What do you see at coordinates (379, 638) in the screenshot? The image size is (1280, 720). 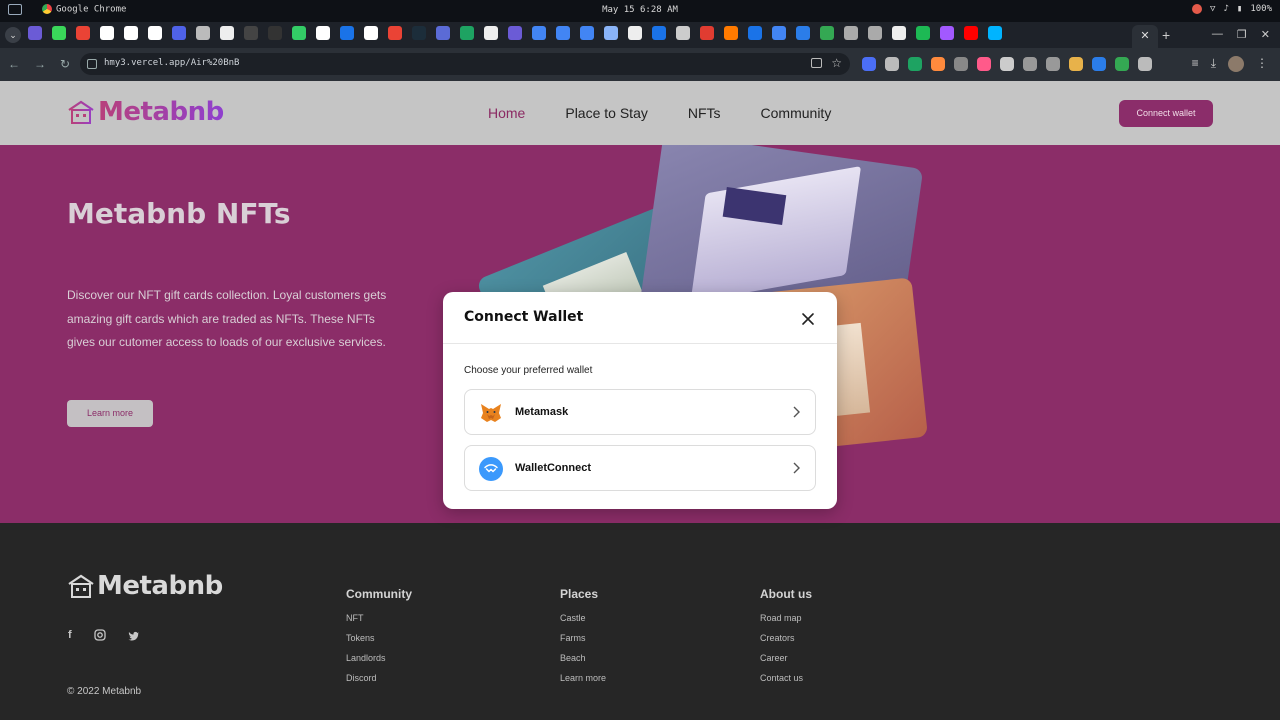 I see `footer-link-tokens: Tokens` at bounding box center [379, 638].